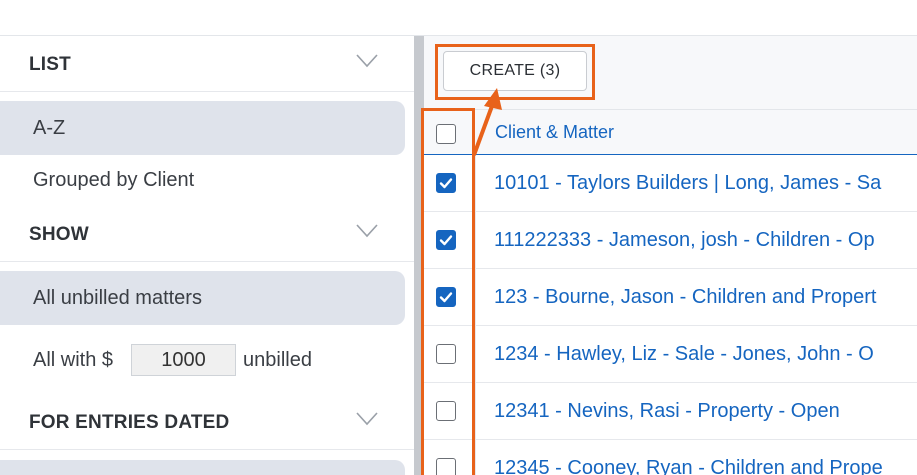  Describe the element at coordinates (487, 122) in the screenshot. I see `callout-arrow-icon` at that location.